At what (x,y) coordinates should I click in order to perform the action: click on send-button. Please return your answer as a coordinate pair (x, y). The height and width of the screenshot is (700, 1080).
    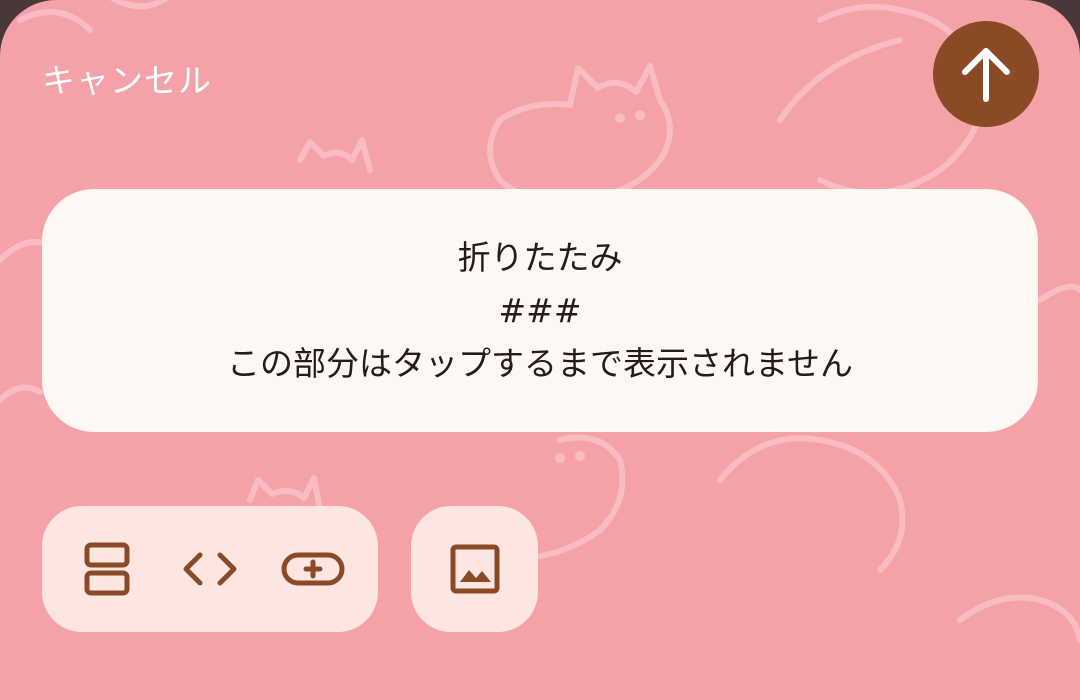
    Looking at the image, I should click on (986, 74).